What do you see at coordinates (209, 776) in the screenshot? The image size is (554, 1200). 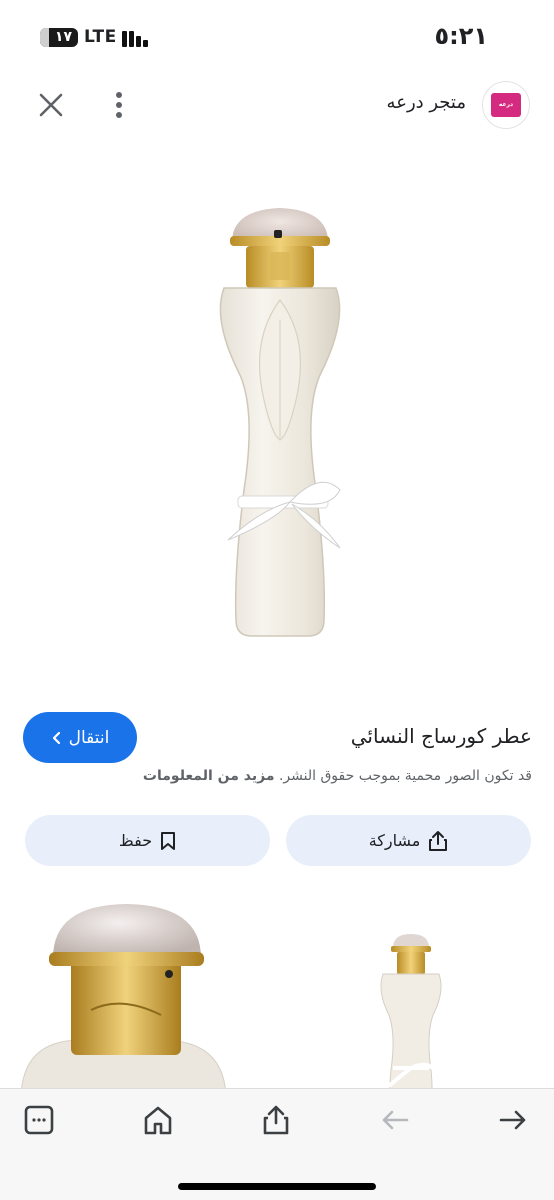 I see `more-info-link: مزيد من المعلومات` at bounding box center [209, 776].